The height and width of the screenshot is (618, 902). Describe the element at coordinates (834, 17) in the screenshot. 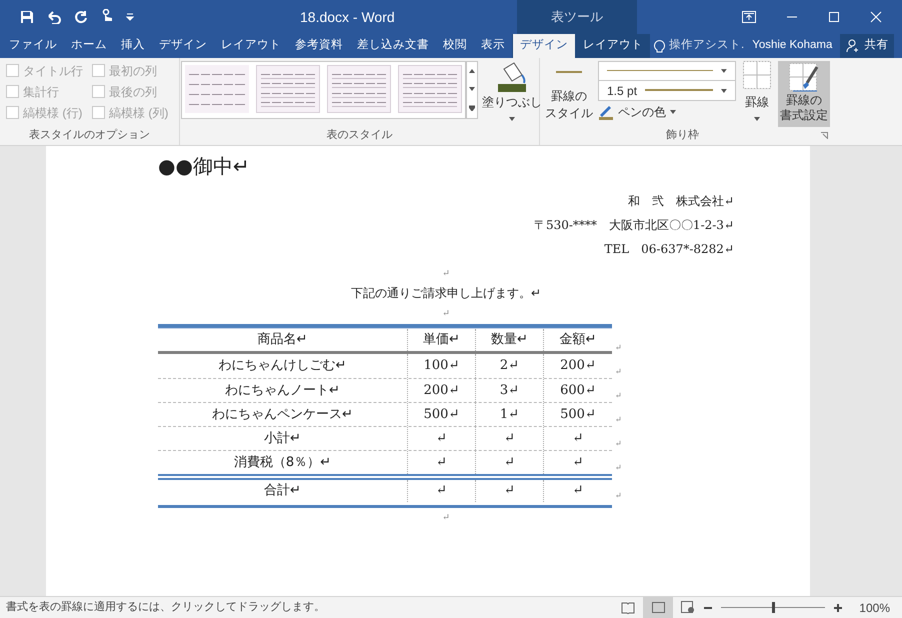

I see `maximize-icon` at that location.